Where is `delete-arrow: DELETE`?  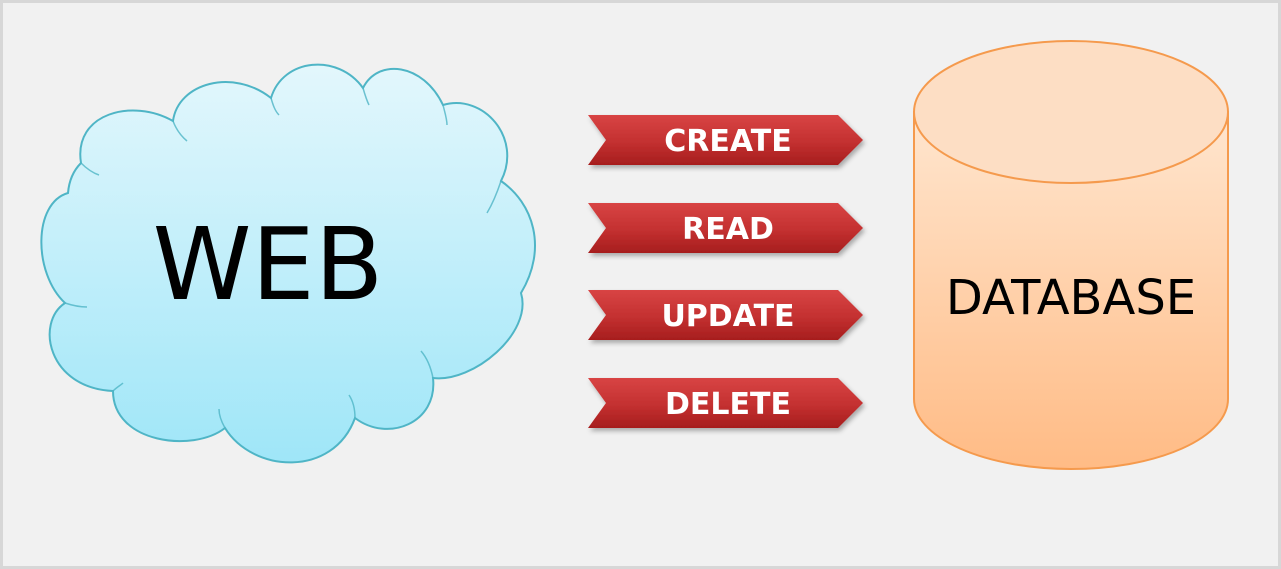 delete-arrow: DELETE is located at coordinates (725, 403).